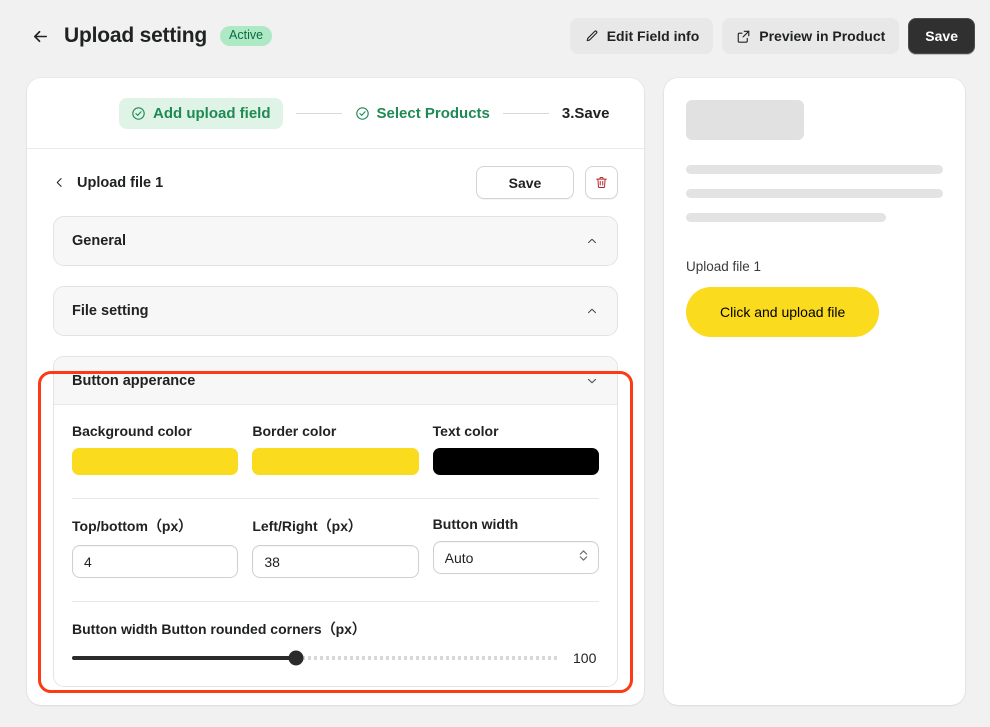  I want to click on color-fields-row: Background color Border color Text color, so click(335, 449).